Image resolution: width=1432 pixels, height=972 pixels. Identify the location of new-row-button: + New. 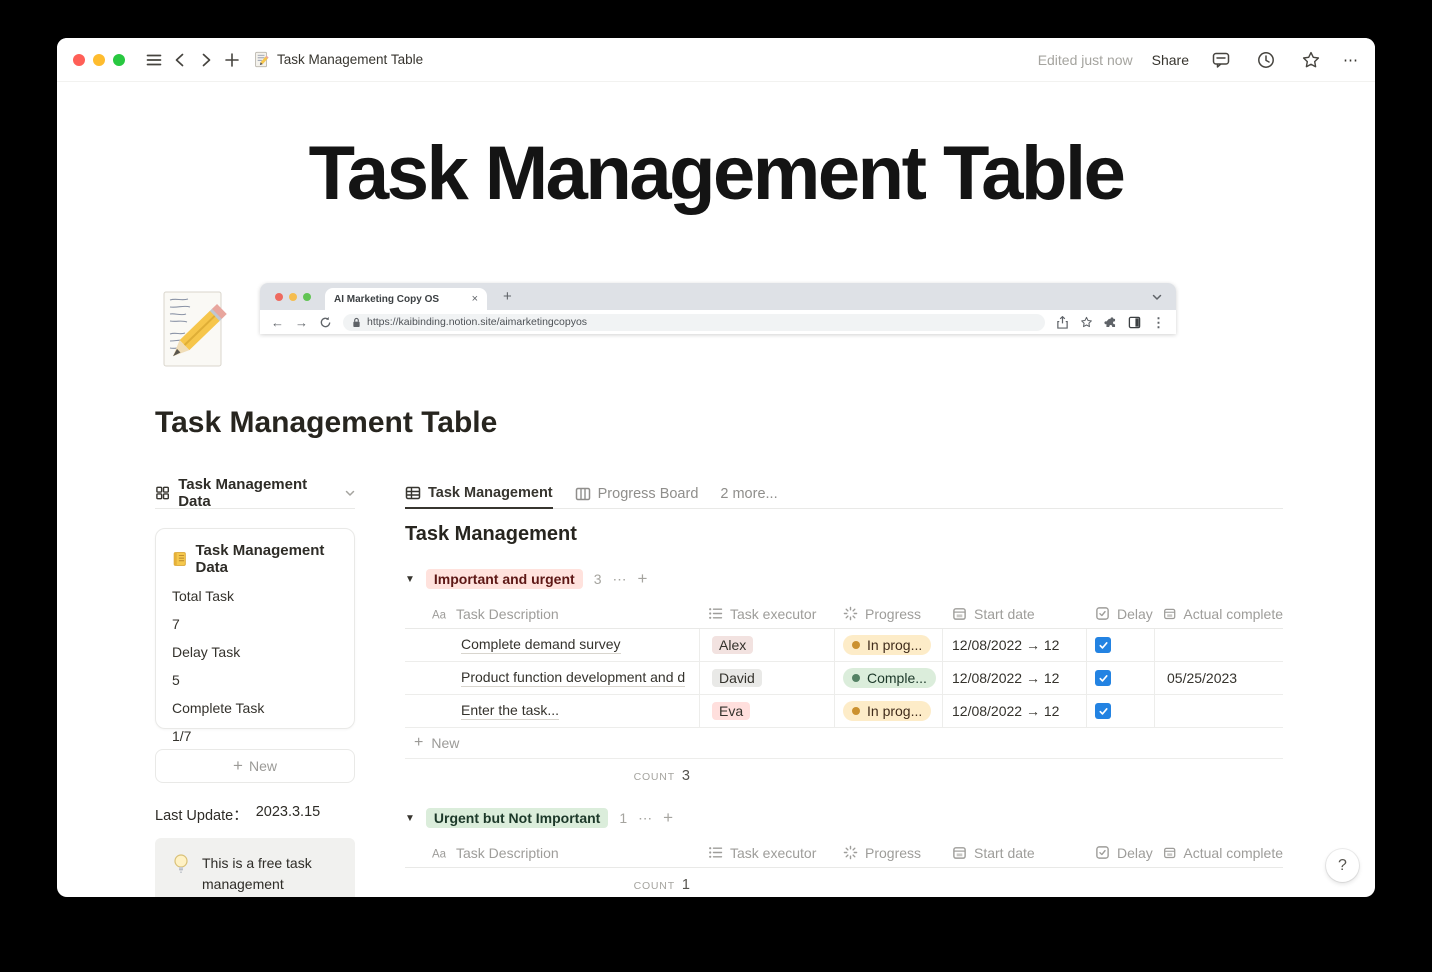
(844, 743).